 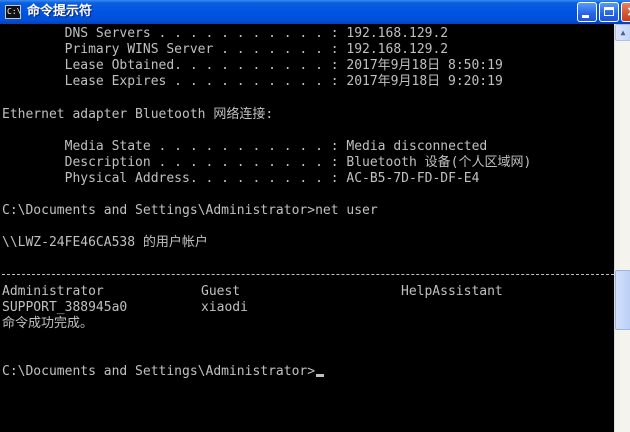 What do you see at coordinates (622, 228) in the screenshot?
I see `vertical-scrollbar: ▲` at bounding box center [622, 228].